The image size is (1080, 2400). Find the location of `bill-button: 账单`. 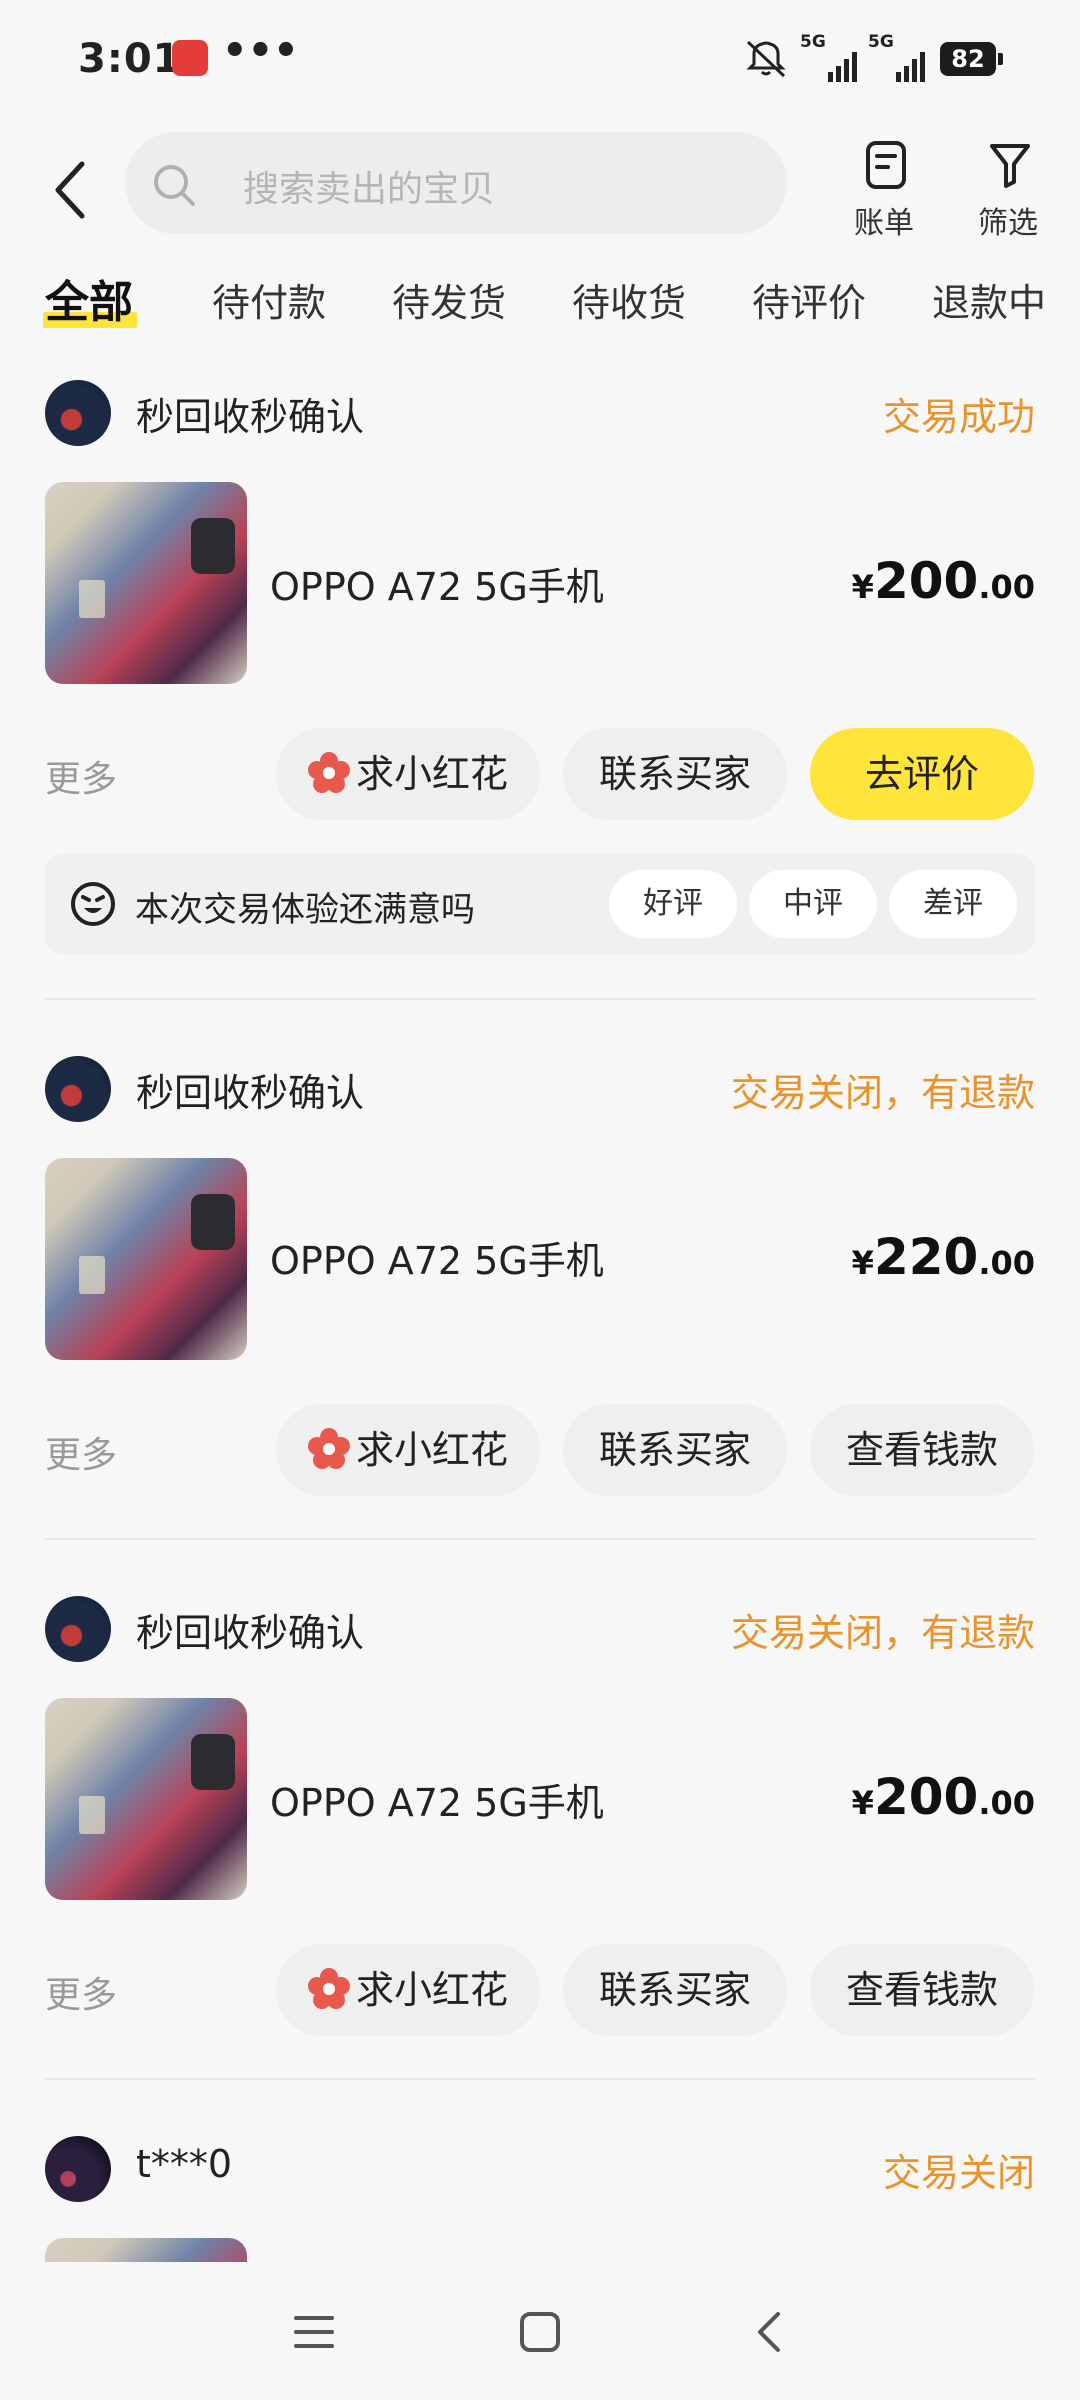

bill-button: 账单 is located at coordinates (884, 185).